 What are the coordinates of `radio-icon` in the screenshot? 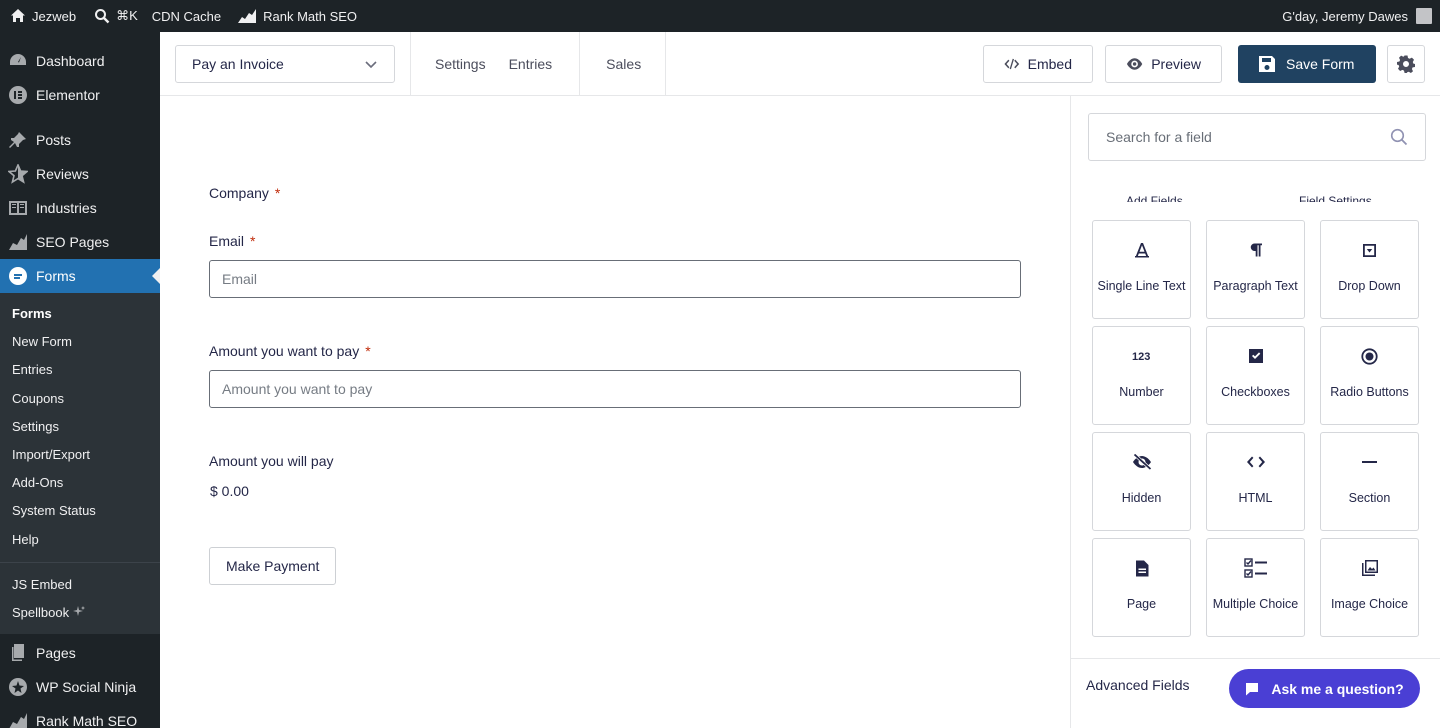 It's located at (1369, 356).